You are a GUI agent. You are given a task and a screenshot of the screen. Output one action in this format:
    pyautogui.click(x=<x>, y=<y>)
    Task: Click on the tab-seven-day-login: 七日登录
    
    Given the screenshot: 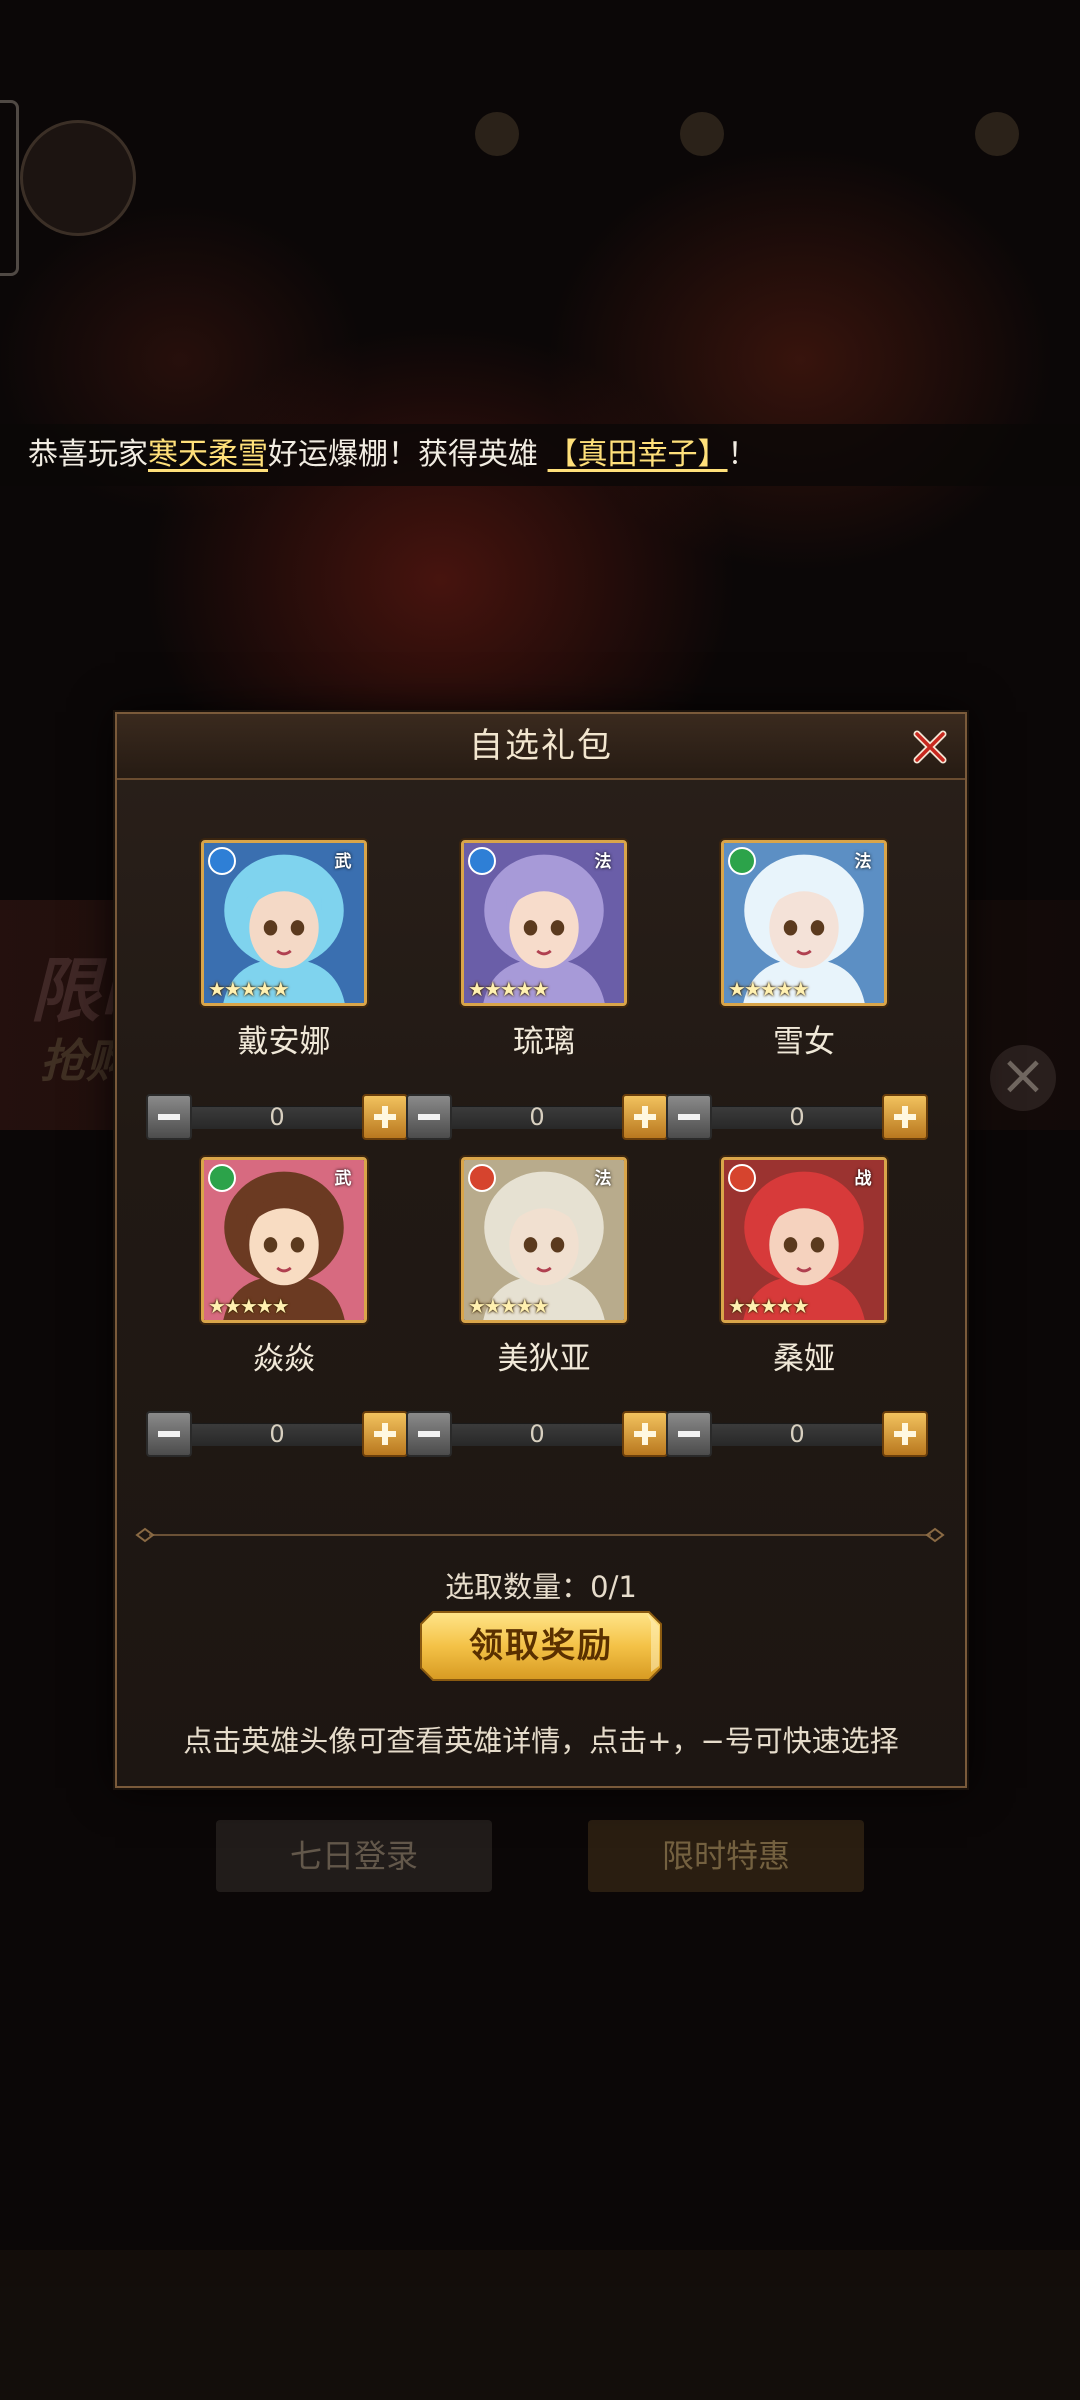 What is the action you would take?
    pyautogui.click(x=354, y=1856)
    